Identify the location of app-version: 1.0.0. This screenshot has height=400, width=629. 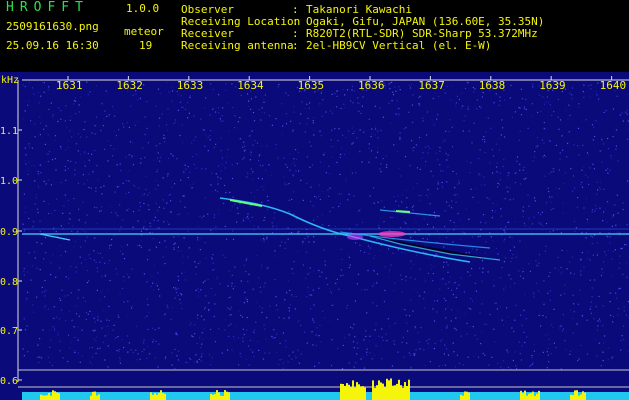
(143, 8).